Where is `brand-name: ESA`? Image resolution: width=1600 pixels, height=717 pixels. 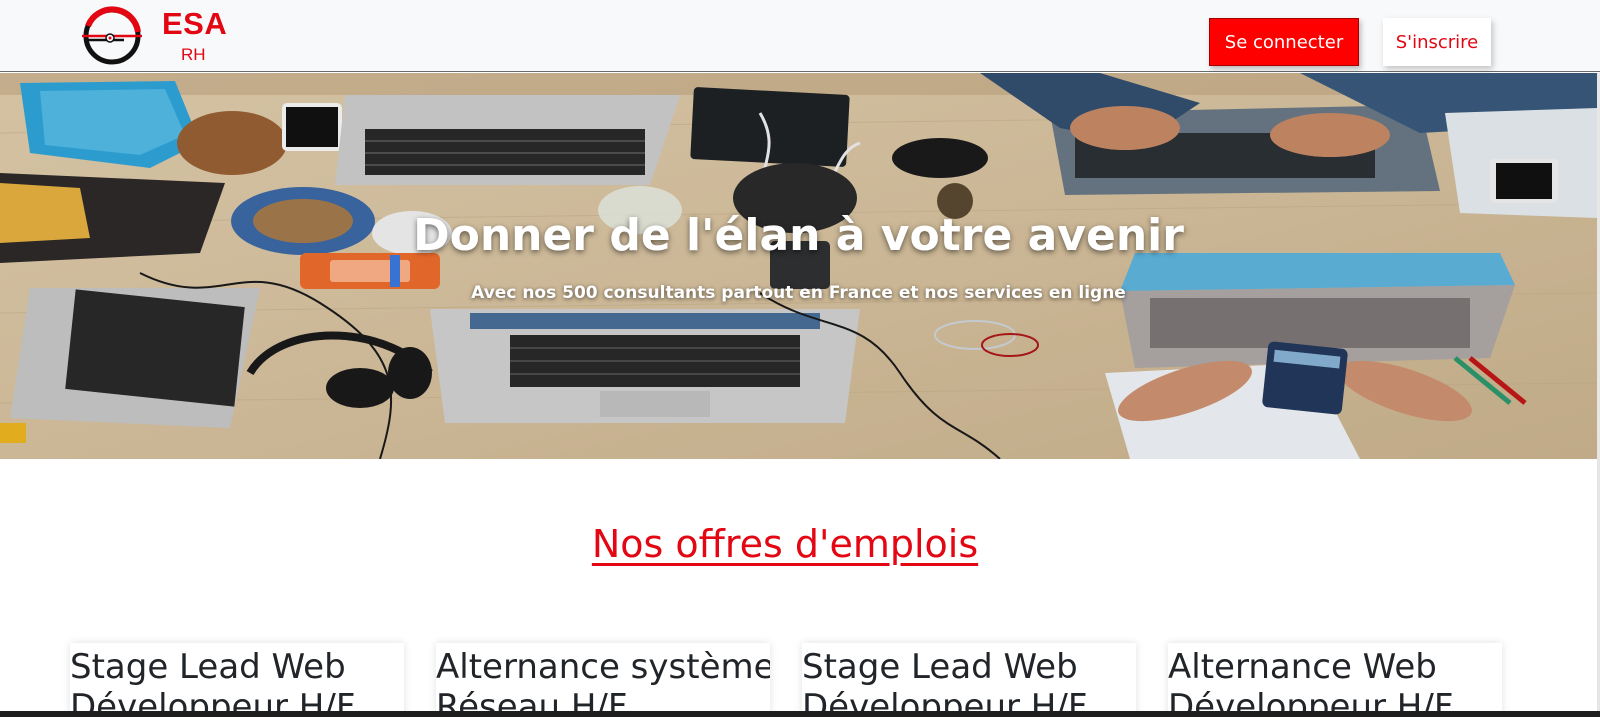
brand-name: ESA is located at coordinates (194, 24).